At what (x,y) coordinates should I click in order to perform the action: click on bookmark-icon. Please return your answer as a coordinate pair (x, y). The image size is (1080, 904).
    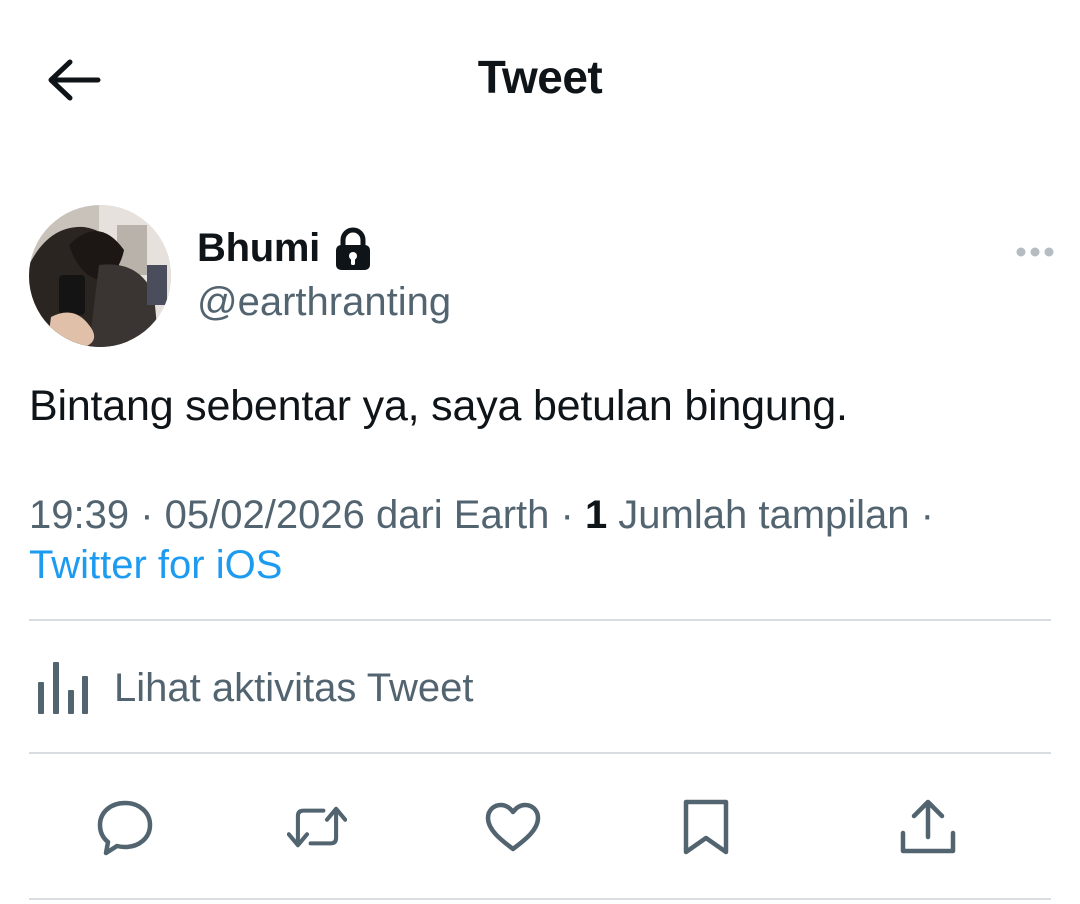
    Looking at the image, I should click on (706, 827).